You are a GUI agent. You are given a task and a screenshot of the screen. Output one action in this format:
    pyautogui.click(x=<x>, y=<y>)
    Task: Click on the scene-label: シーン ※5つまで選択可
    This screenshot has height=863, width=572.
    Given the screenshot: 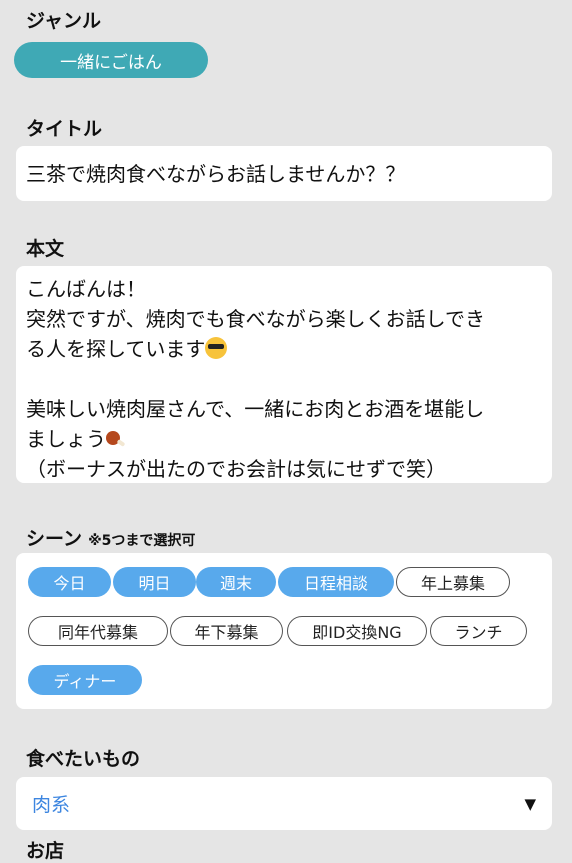 What is the action you would take?
    pyautogui.click(x=110, y=537)
    